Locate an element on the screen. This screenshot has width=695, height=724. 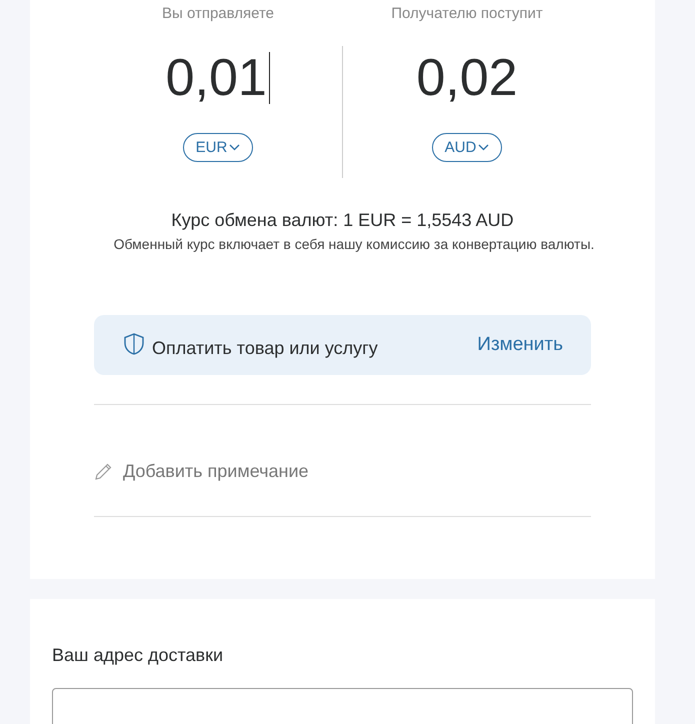
pencil-icon is located at coordinates (103, 471).